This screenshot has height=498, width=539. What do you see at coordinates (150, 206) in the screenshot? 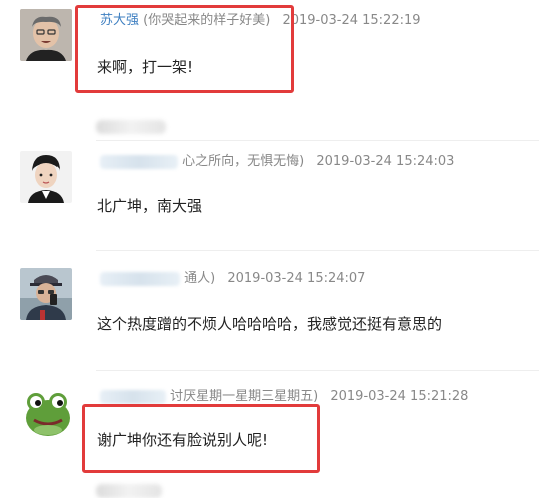
I see `comment-text: 北广坤，南大强` at bounding box center [150, 206].